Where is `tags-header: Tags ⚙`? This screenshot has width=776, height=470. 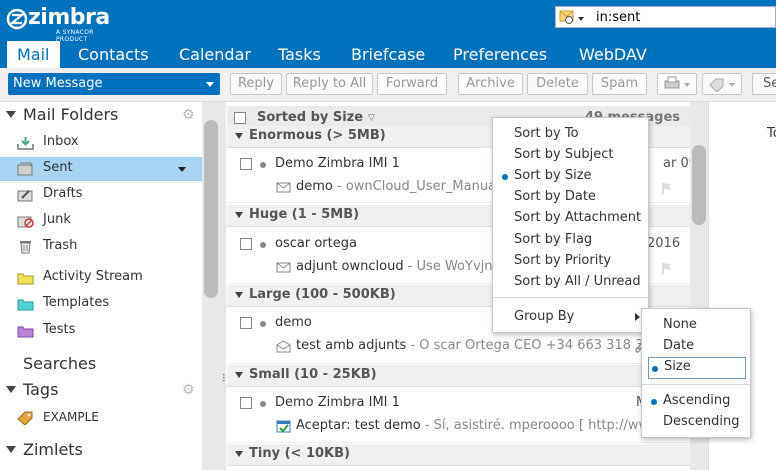
tags-header: Tags ⚙ is located at coordinates (101, 392).